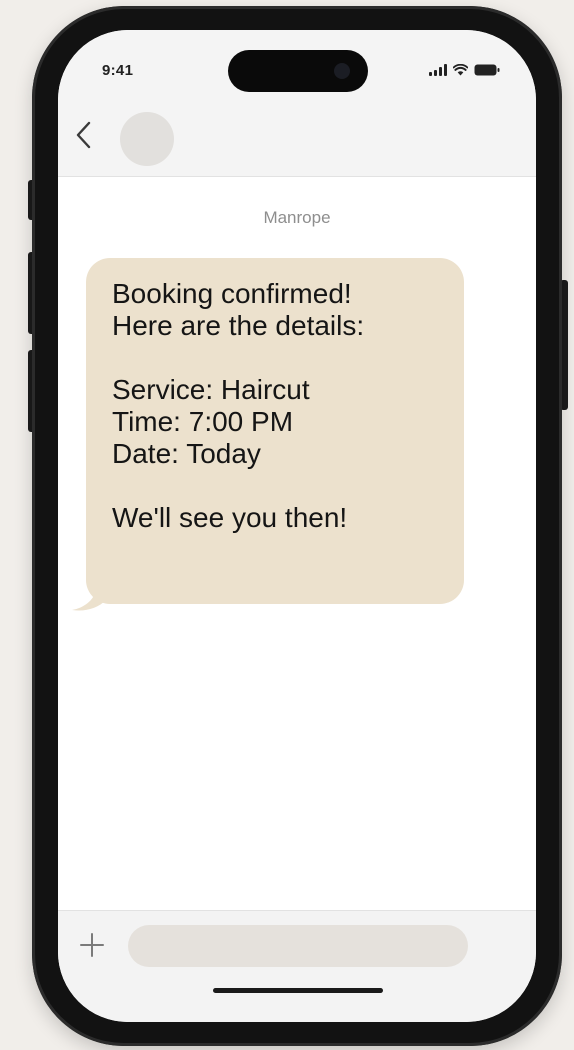  What do you see at coordinates (487, 70) in the screenshot?
I see `battery-icon` at bounding box center [487, 70].